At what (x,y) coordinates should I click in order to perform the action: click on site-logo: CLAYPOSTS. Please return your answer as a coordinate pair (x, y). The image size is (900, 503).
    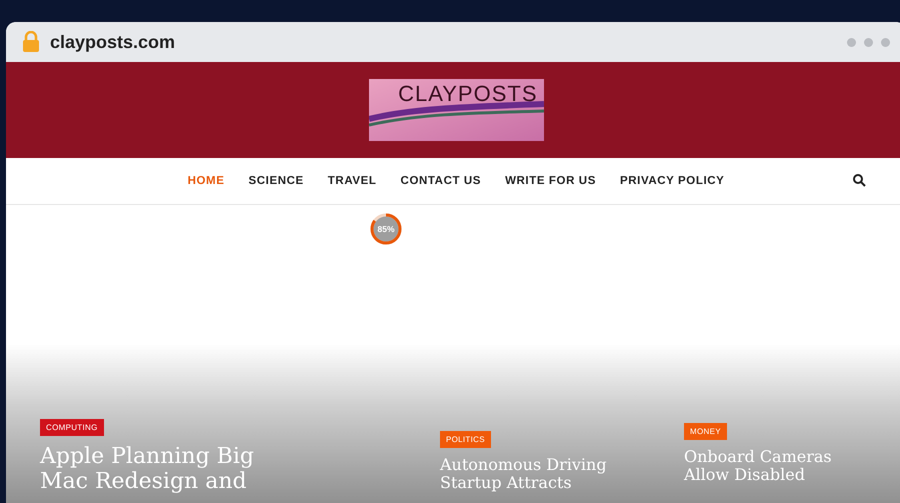
    Looking at the image, I should click on (456, 110).